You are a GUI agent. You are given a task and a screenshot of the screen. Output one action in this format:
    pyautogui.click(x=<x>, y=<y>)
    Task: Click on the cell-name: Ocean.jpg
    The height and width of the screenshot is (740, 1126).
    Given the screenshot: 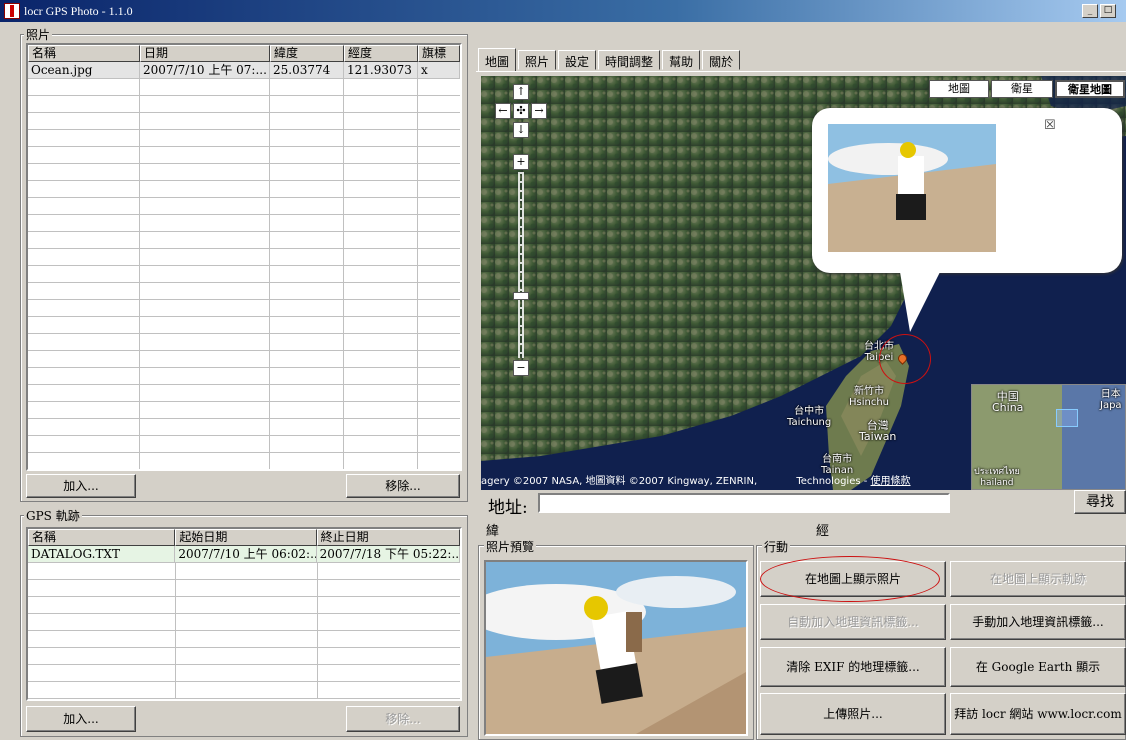 What is the action you would take?
    pyautogui.click(x=84, y=70)
    